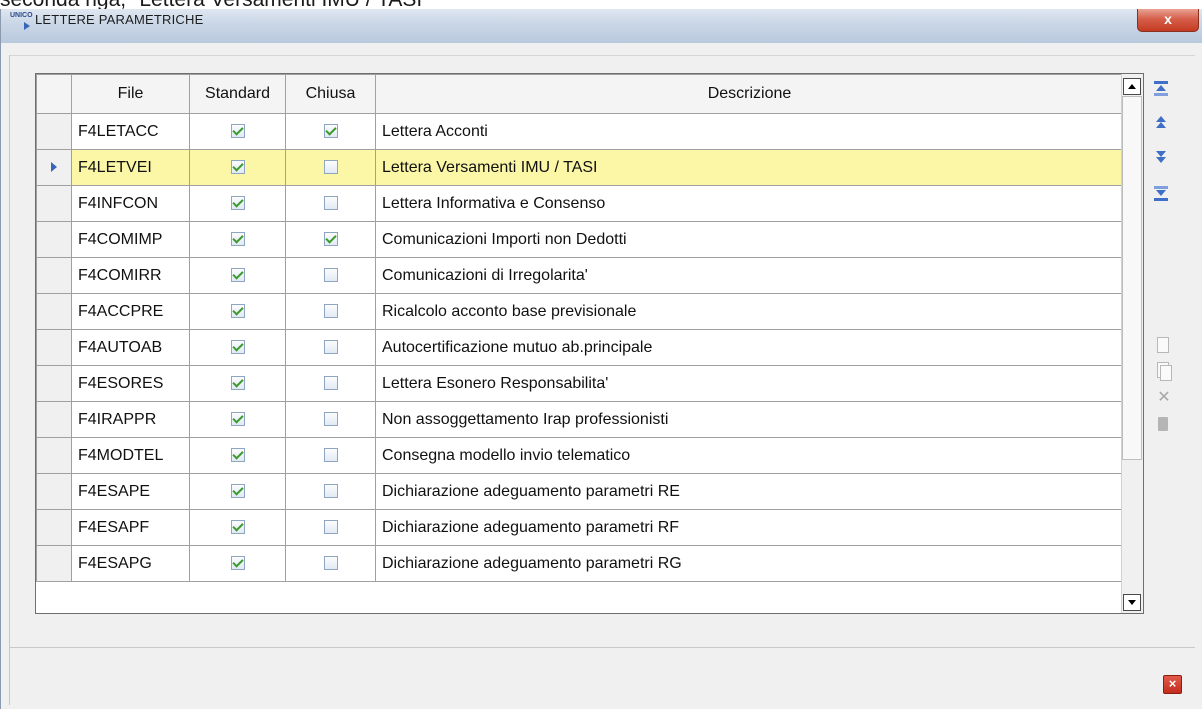 The width and height of the screenshot is (1202, 709). Describe the element at coordinates (130, 167) in the screenshot. I see `cell-file: F4LETVEI` at that location.